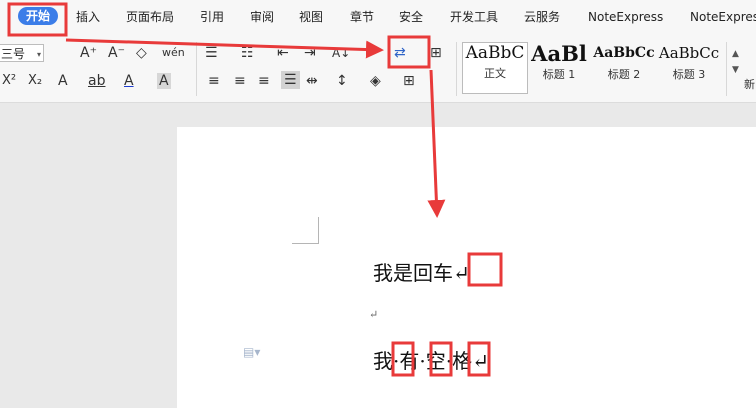 The image size is (756, 408). Describe the element at coordinates (211, 53) in the screenshot. I see `bullets-icon: ☰` at that location.